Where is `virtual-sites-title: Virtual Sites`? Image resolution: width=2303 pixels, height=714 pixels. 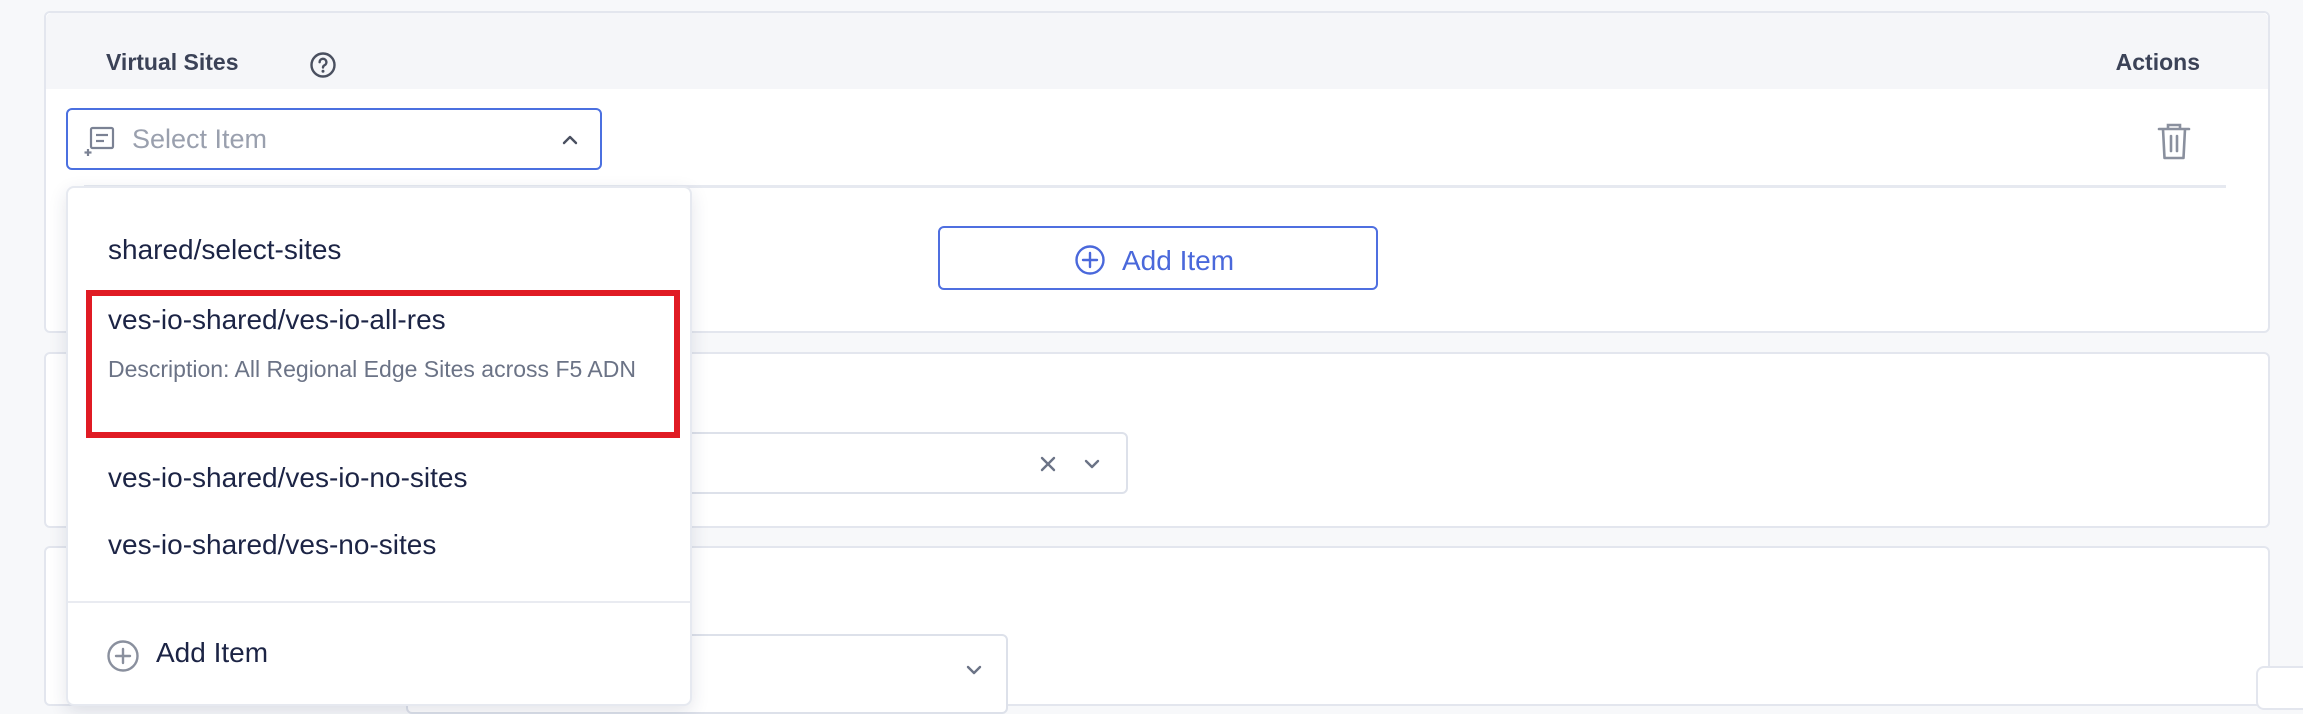 virtual-sites-title: Virtual Sites is located at coordinates (172, 62).